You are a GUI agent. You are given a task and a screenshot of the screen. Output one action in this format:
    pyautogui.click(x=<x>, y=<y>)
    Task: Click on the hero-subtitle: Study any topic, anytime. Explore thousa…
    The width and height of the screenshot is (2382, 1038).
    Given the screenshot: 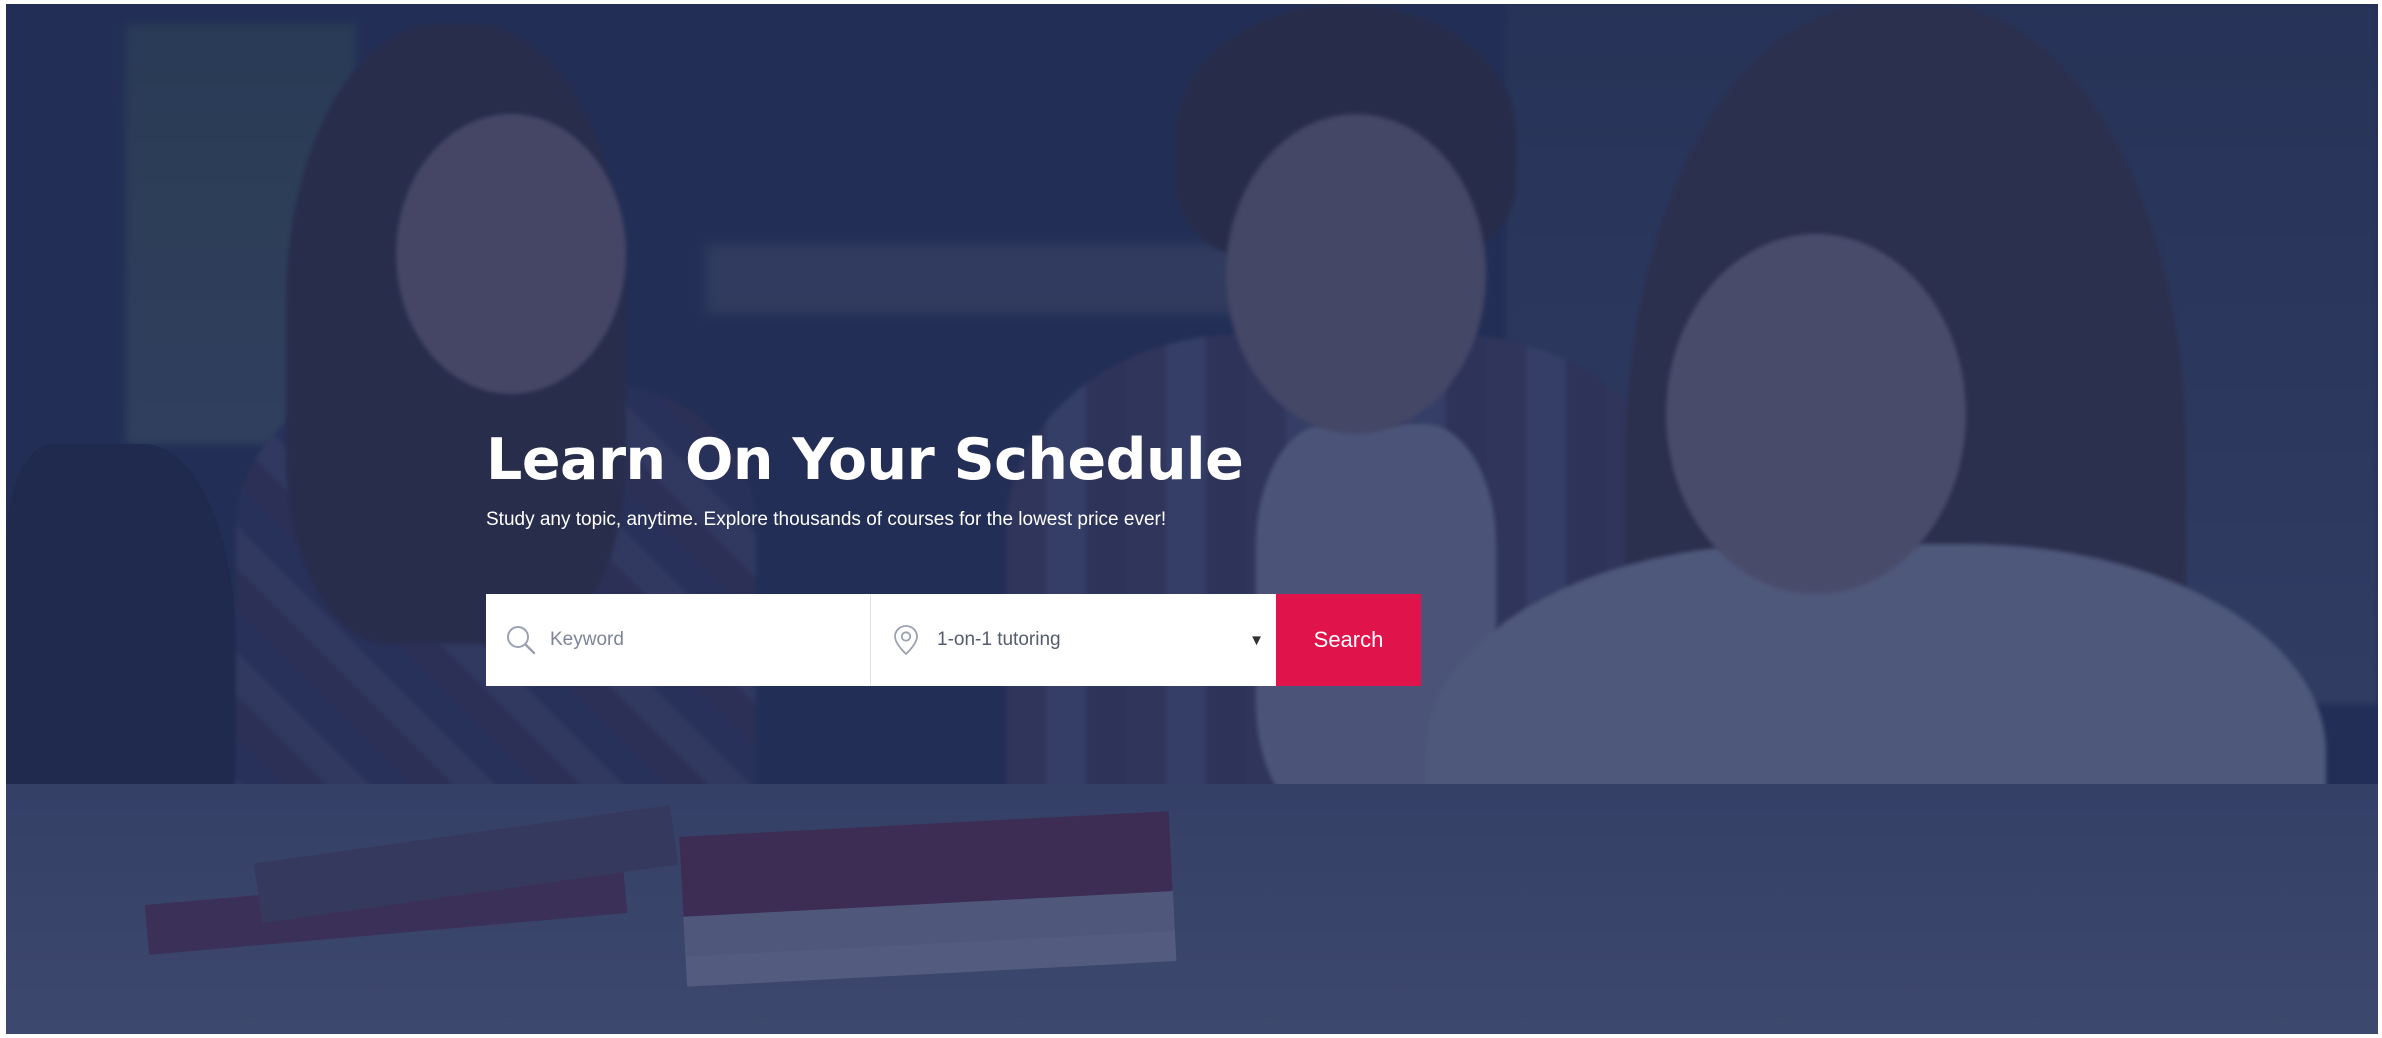 What is the action you would take?
    pyautogui.click(x=826, y=519)
    